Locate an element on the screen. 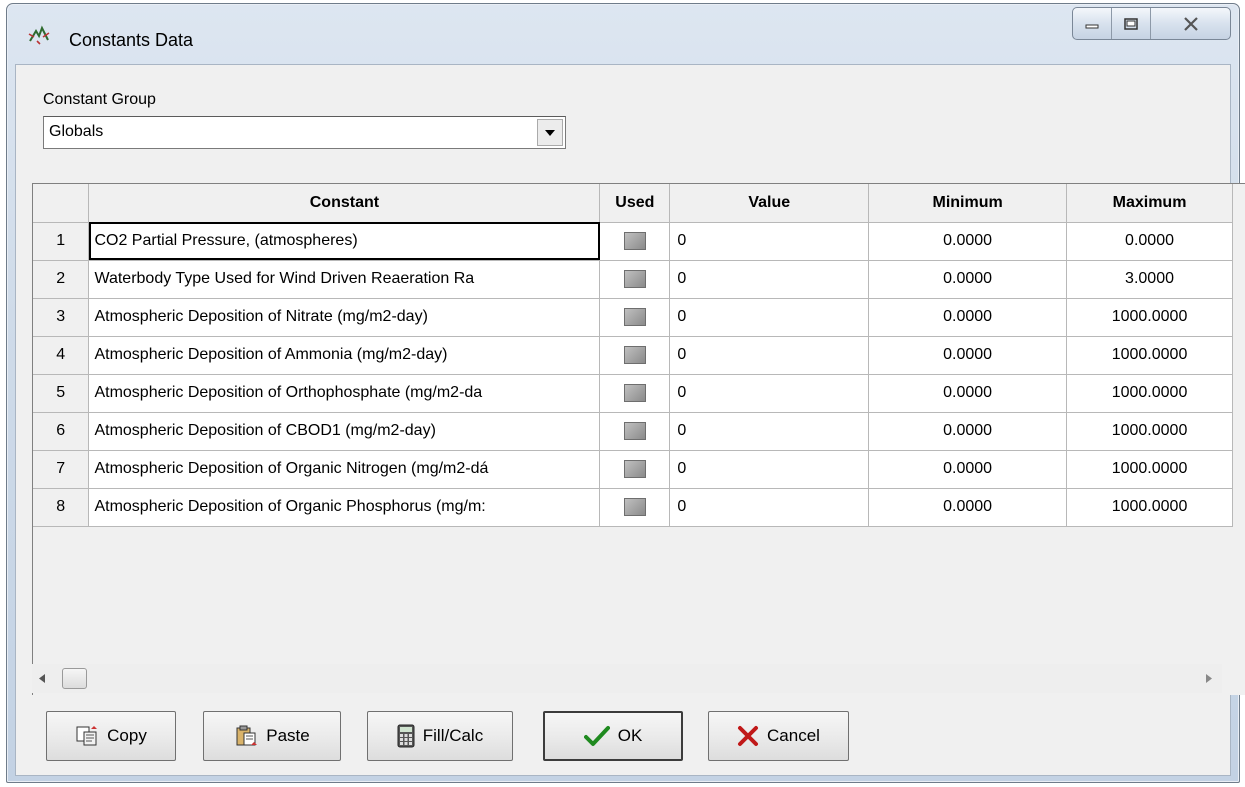 The height and width of the screenshot is (787, 1245). cancel-x-icon is located at coordinates (748, 736).